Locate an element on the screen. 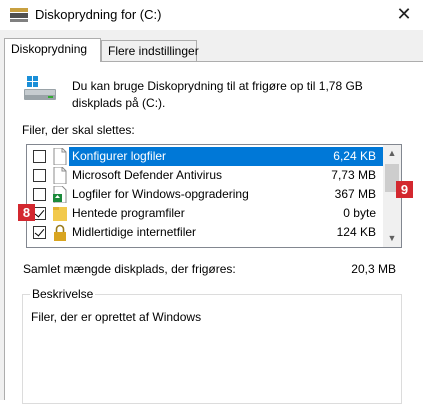 Image resolution: width=423 pixels, height=404 pixels. close-icon: ✕ is located at coordinates (404, 14).